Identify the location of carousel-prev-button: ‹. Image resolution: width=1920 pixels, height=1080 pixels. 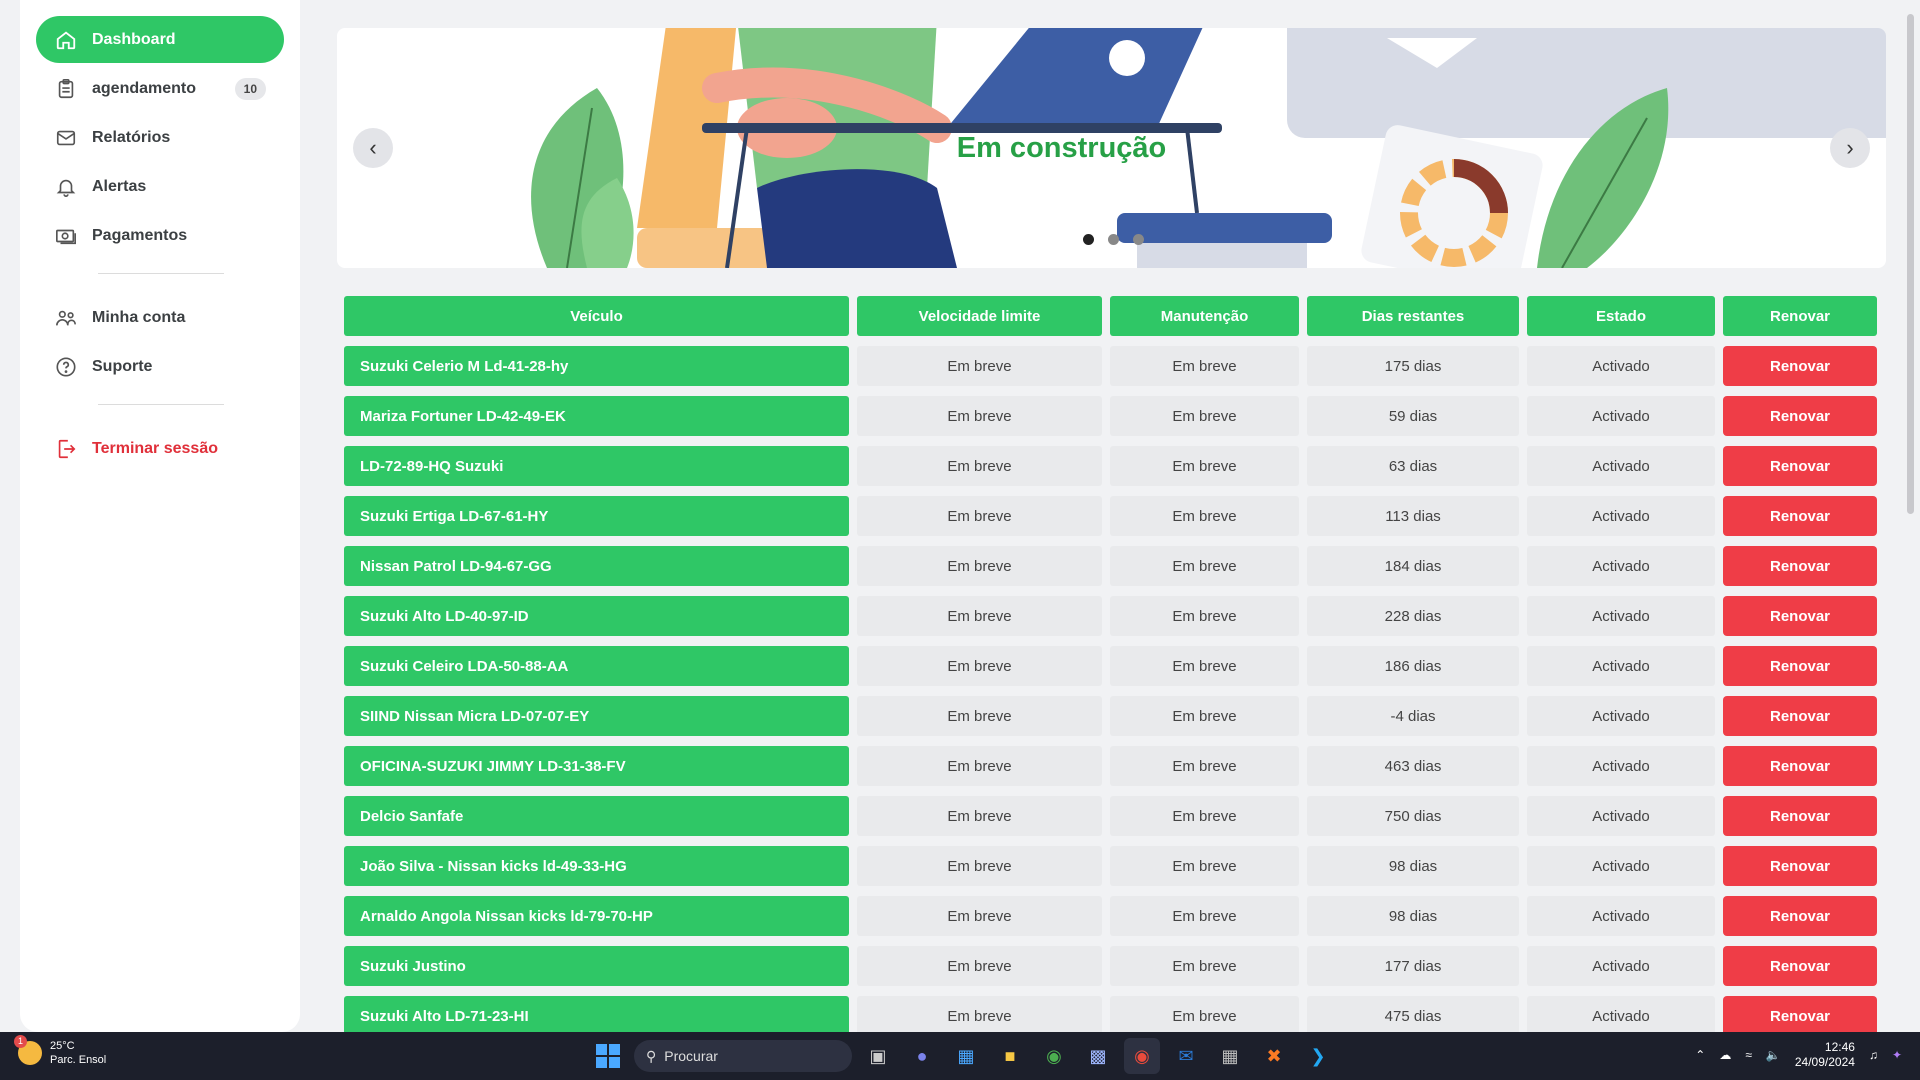
(373, 148).